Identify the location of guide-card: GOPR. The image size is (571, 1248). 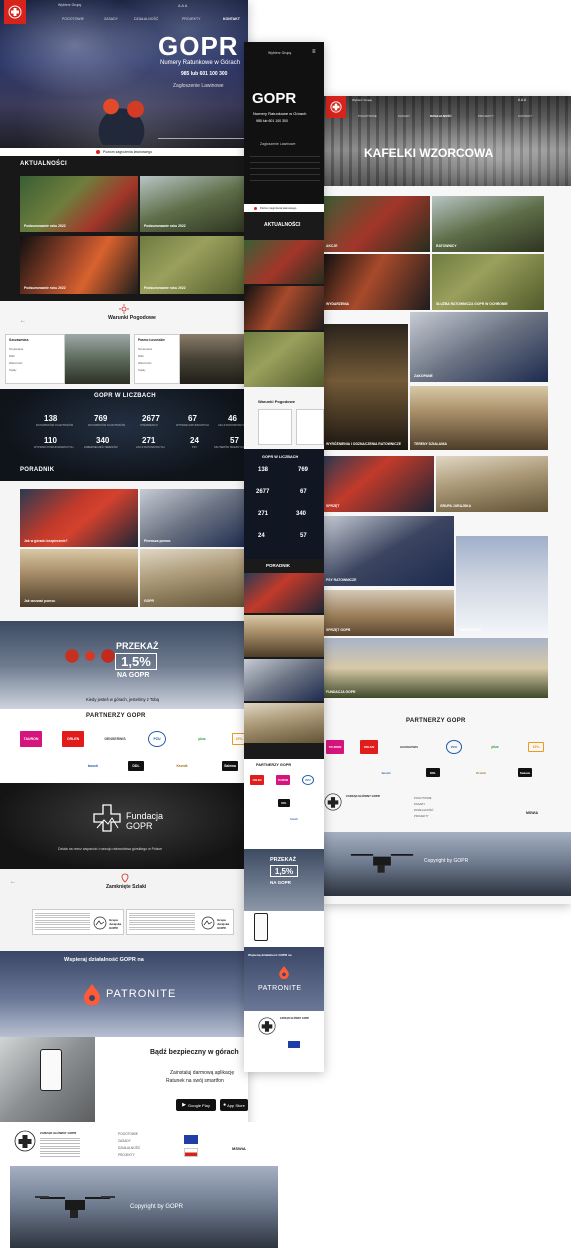
(194, 578).